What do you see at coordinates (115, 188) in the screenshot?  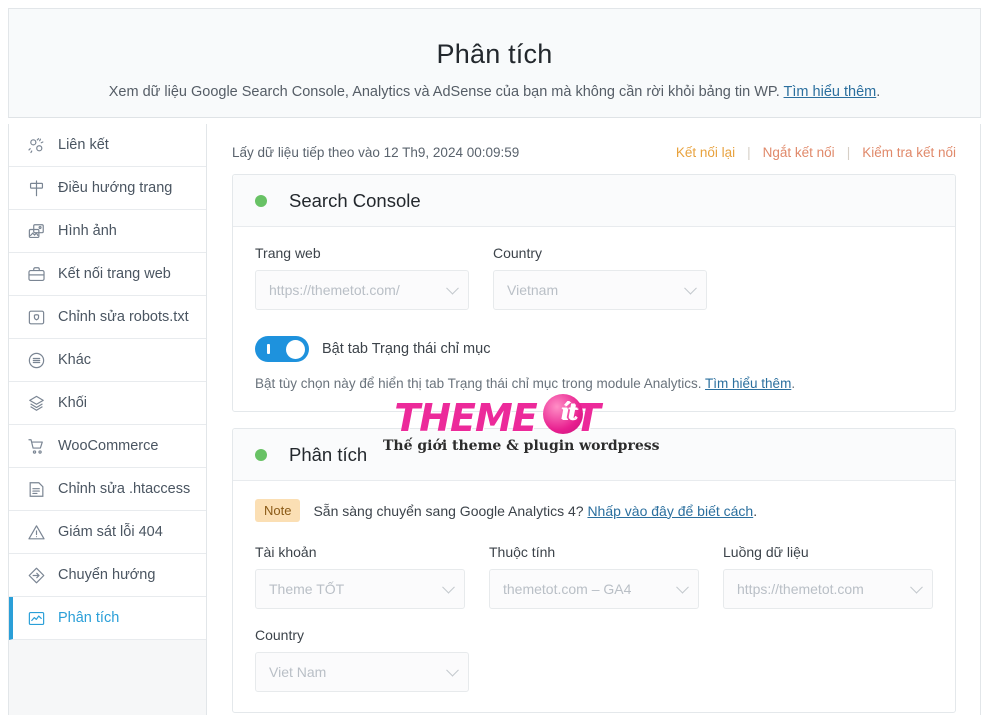 I see `sidebar-item-label: Điều hướng trang` at bounding box center [115, 188].